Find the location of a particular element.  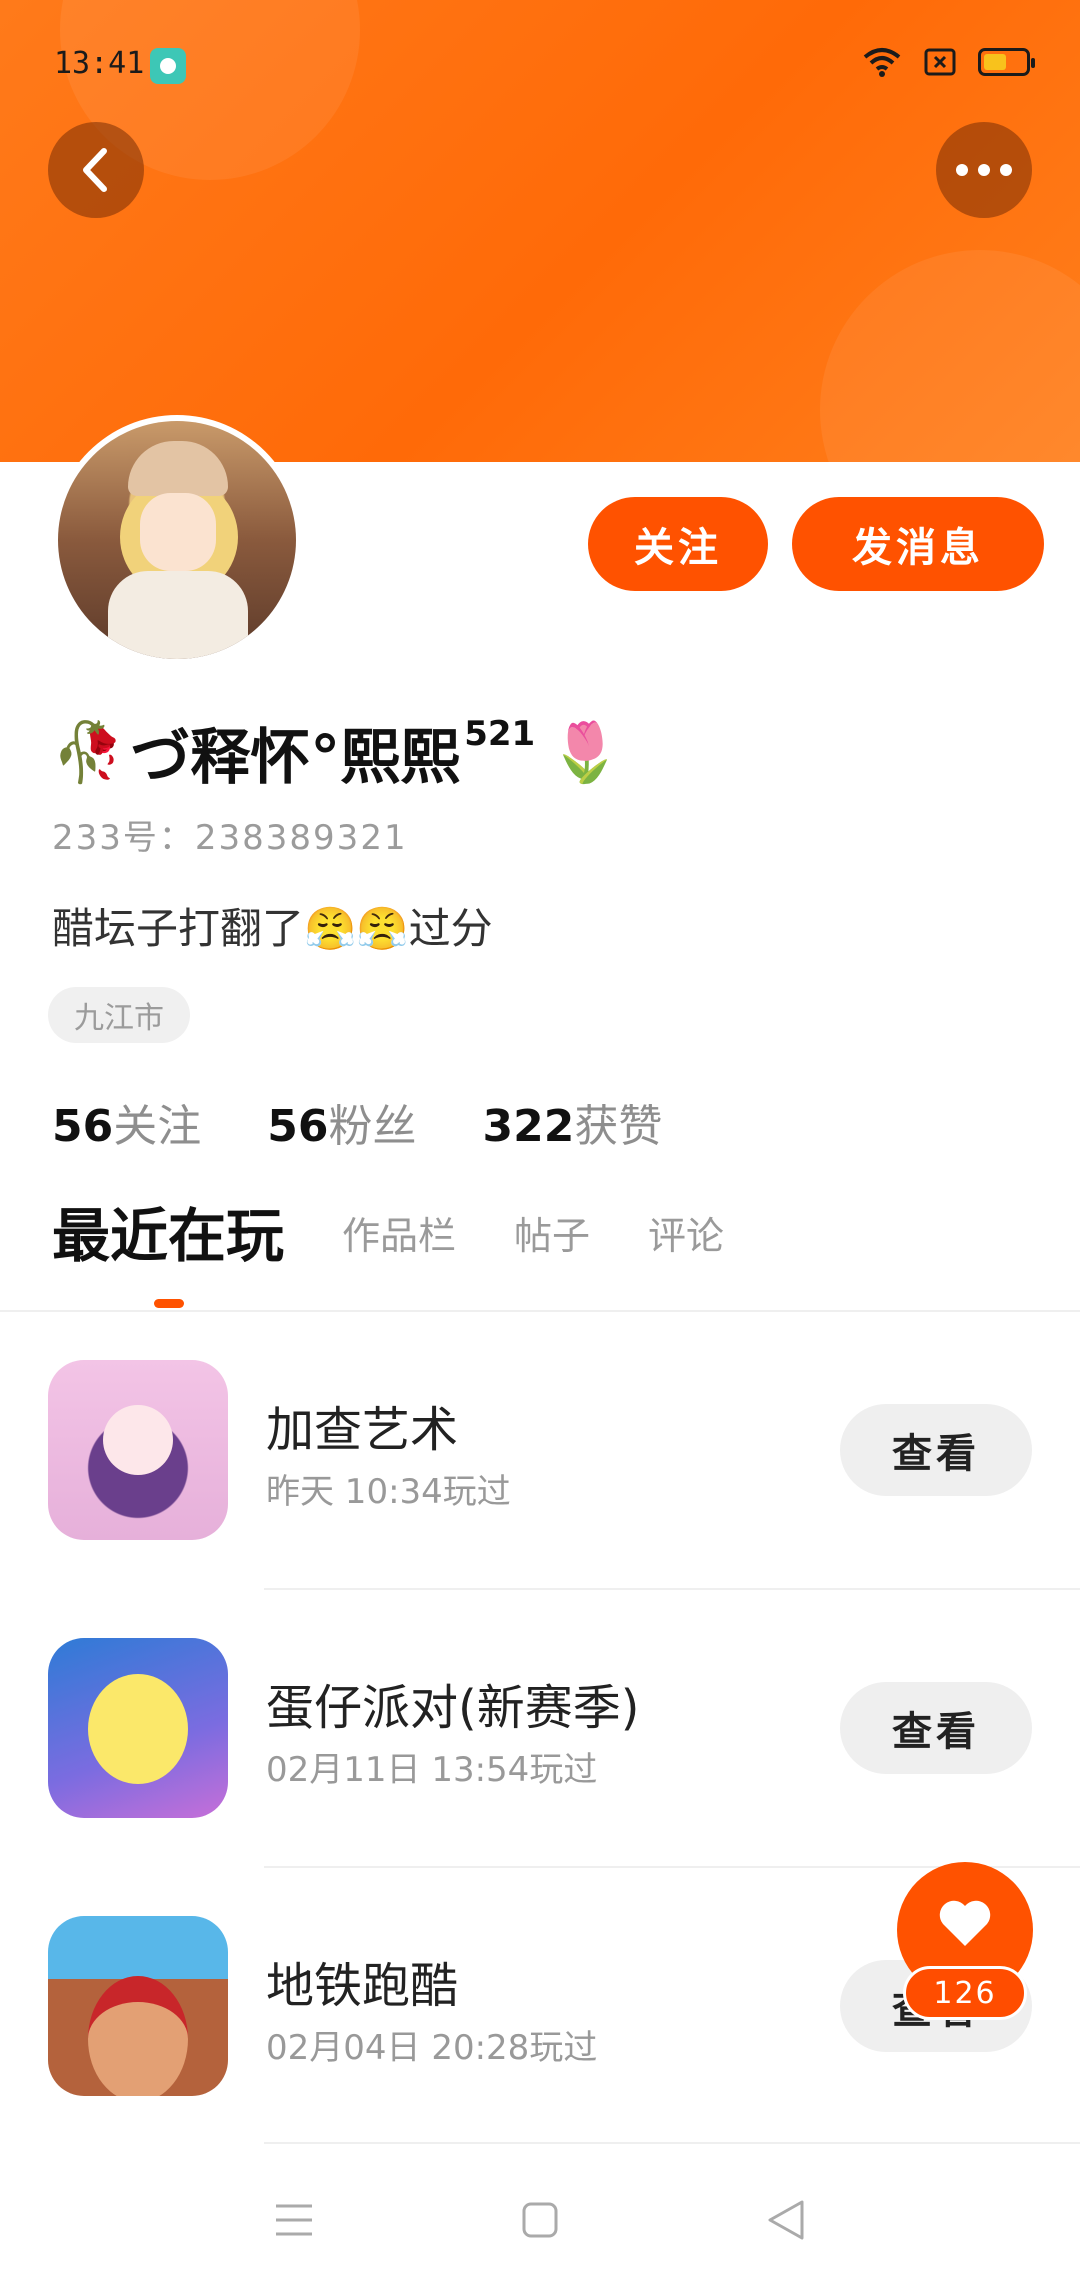

status-icons is located at coordinates (948, 62).